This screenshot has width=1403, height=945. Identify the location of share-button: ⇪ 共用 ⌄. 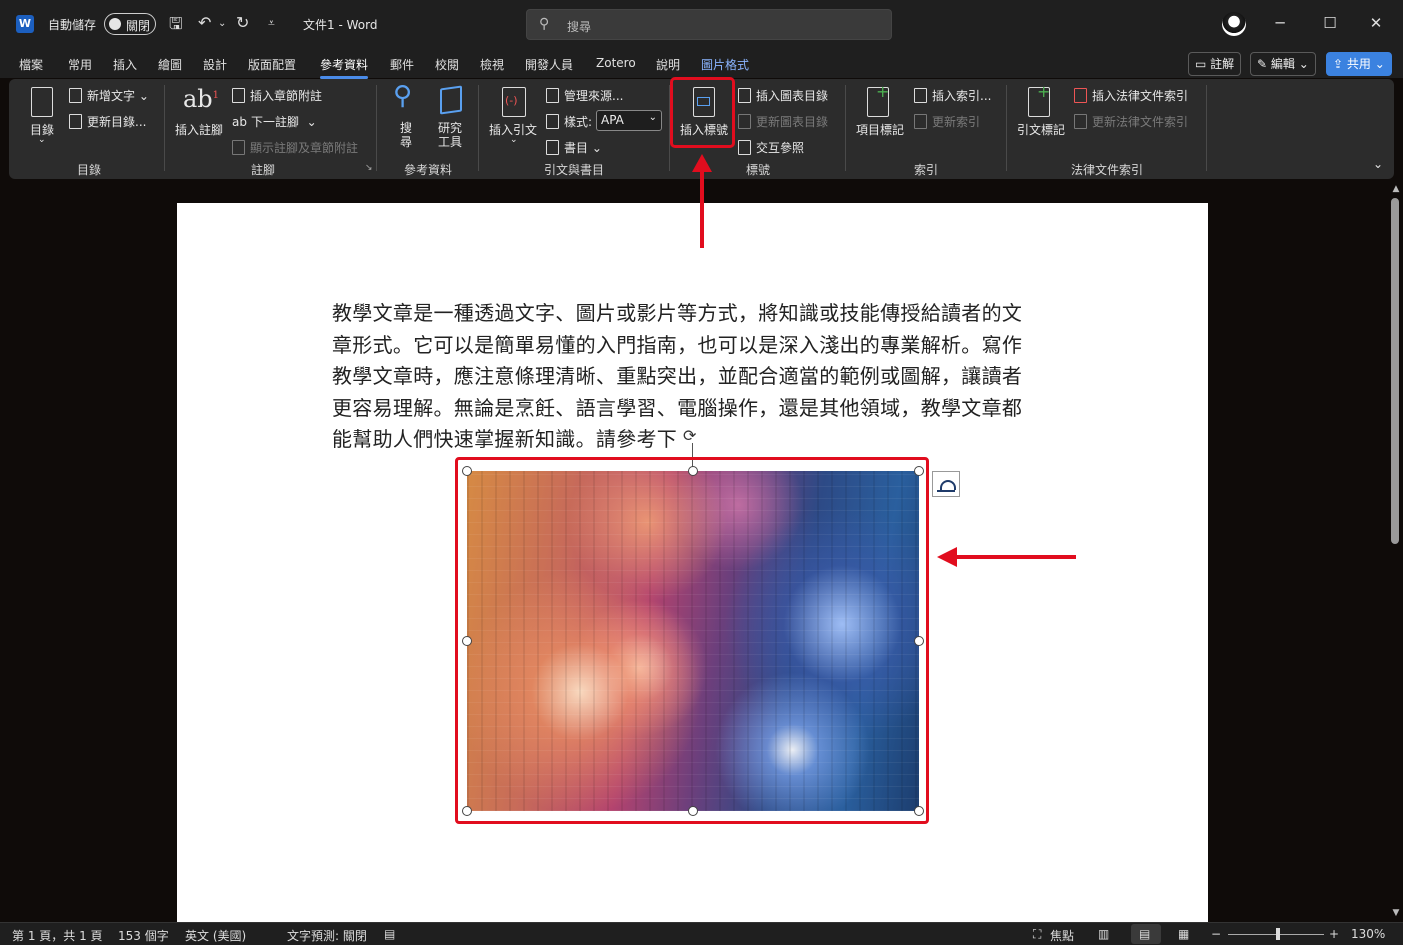
(1359, 64).